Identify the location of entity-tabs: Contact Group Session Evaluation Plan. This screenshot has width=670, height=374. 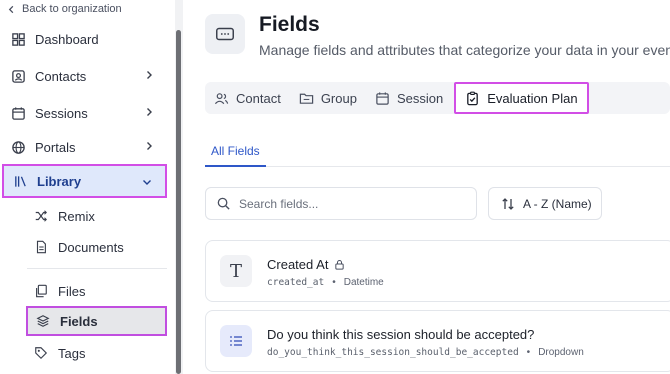
(437, 98).